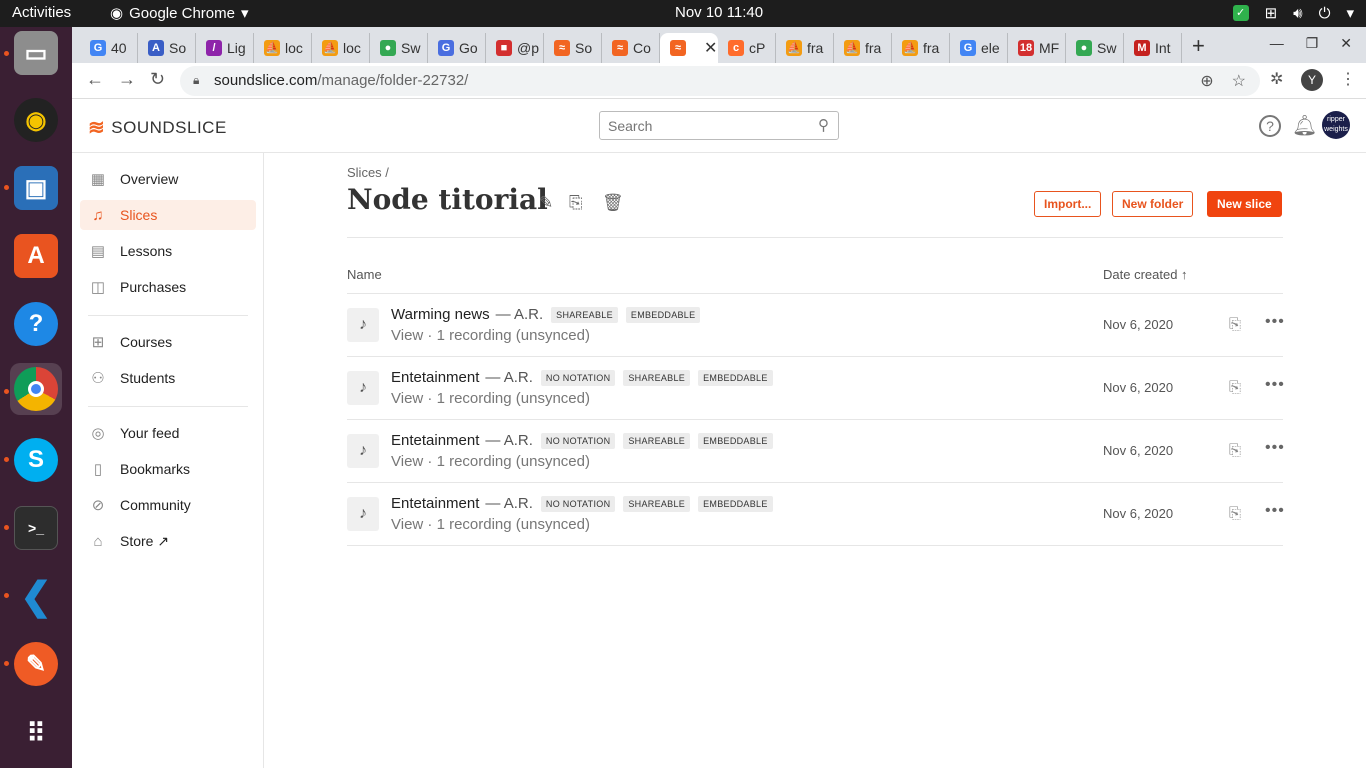 This screenshot has height=768, width=1366. Describe the element at coordinates (168, 378) in the screenshot. I see `sidebar-item-students: ⚇ Students` at that location.